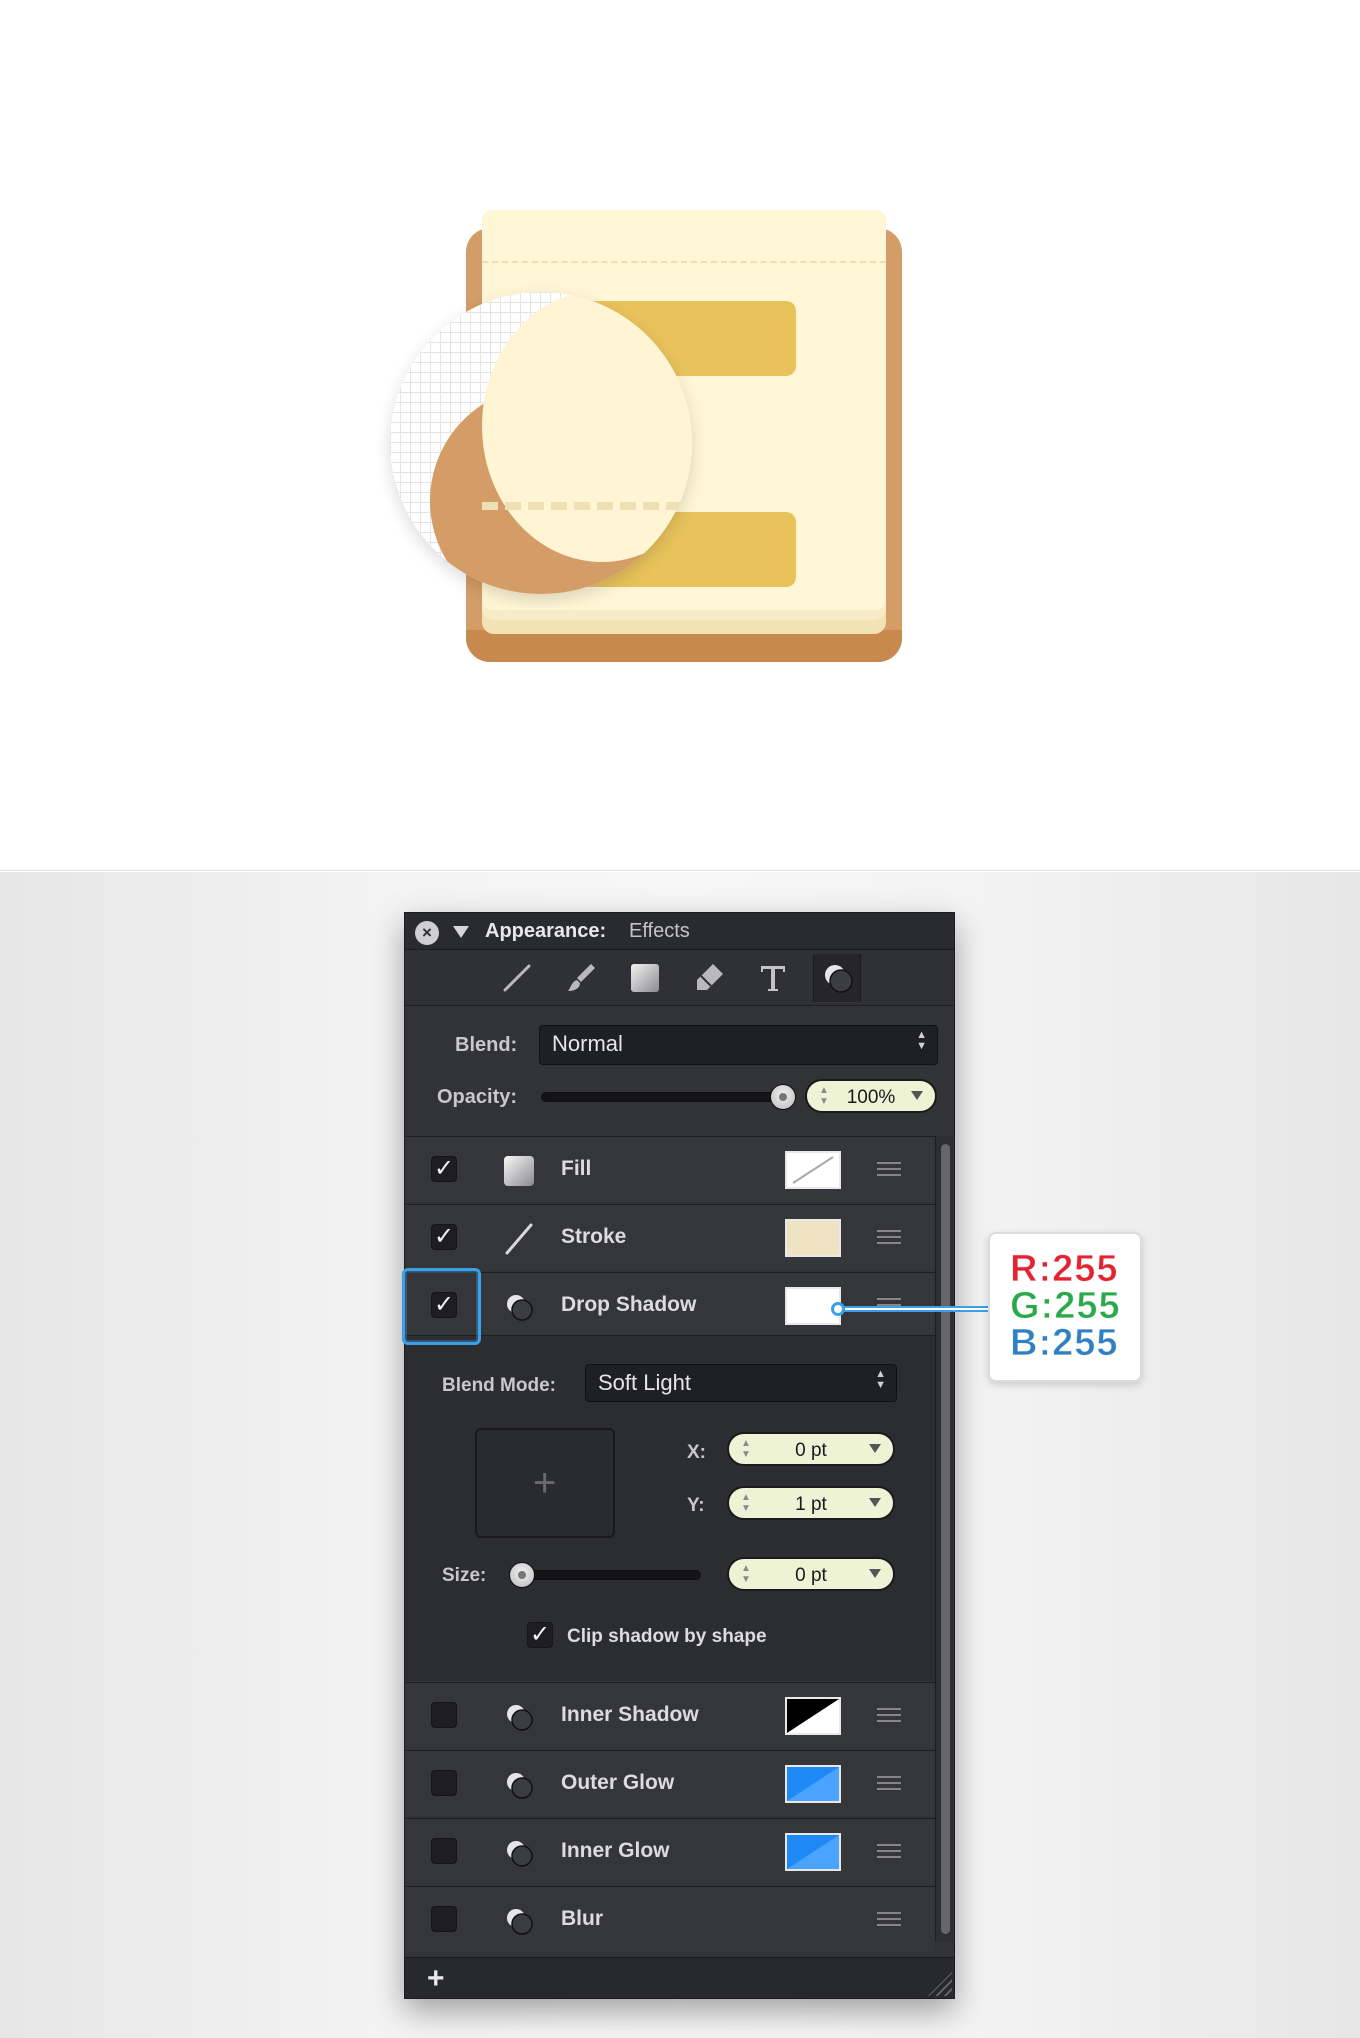 The height and width of the screenshot is (2038, 1360). Describe the element at coordinates (464, 1575) in the screenshot. I see `size-label: Size:` at that location.